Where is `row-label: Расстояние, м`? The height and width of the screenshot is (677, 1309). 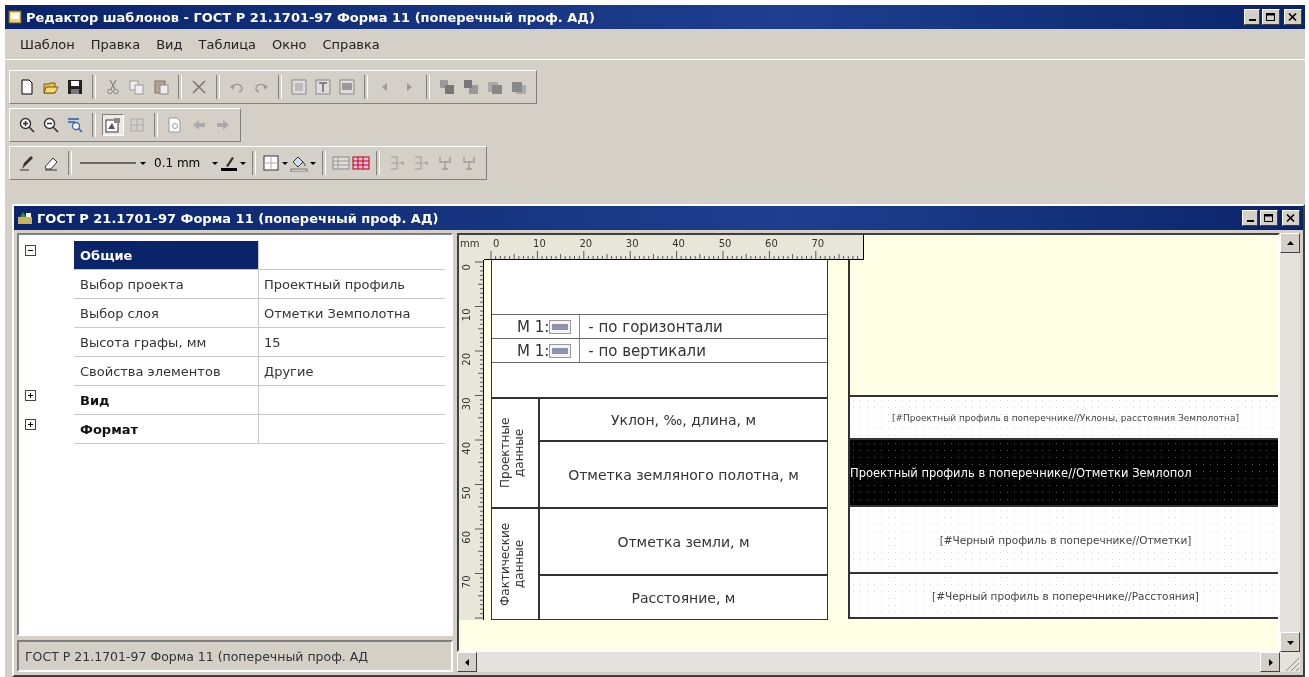
row-label: Расстояние, м is located at coordinates (683, 596).